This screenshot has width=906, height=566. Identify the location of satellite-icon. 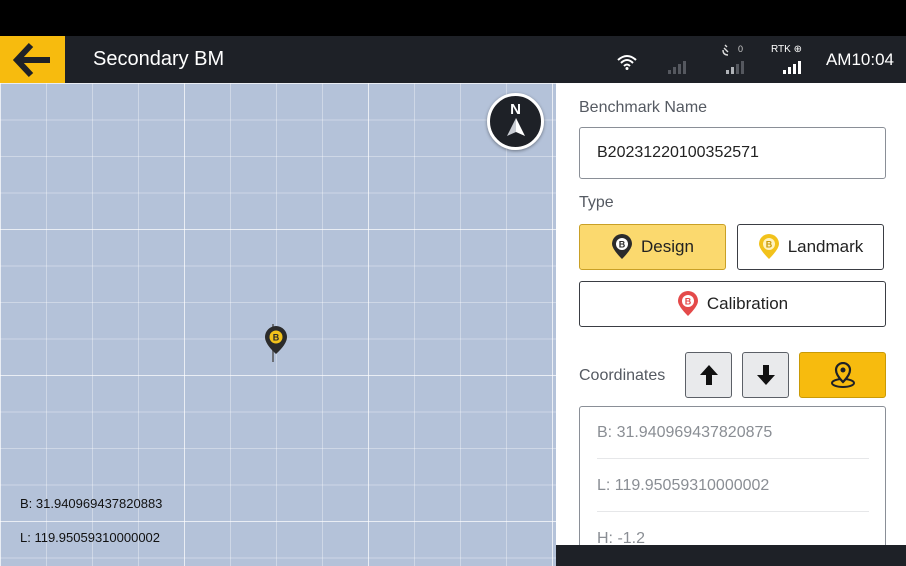
(725, 50).